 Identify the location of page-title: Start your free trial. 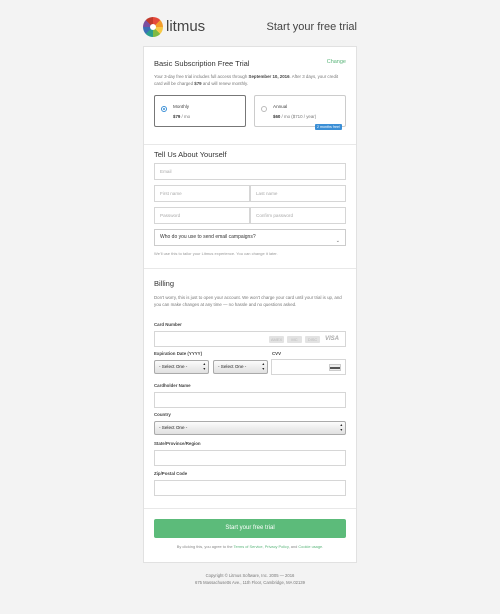
(311, 27).